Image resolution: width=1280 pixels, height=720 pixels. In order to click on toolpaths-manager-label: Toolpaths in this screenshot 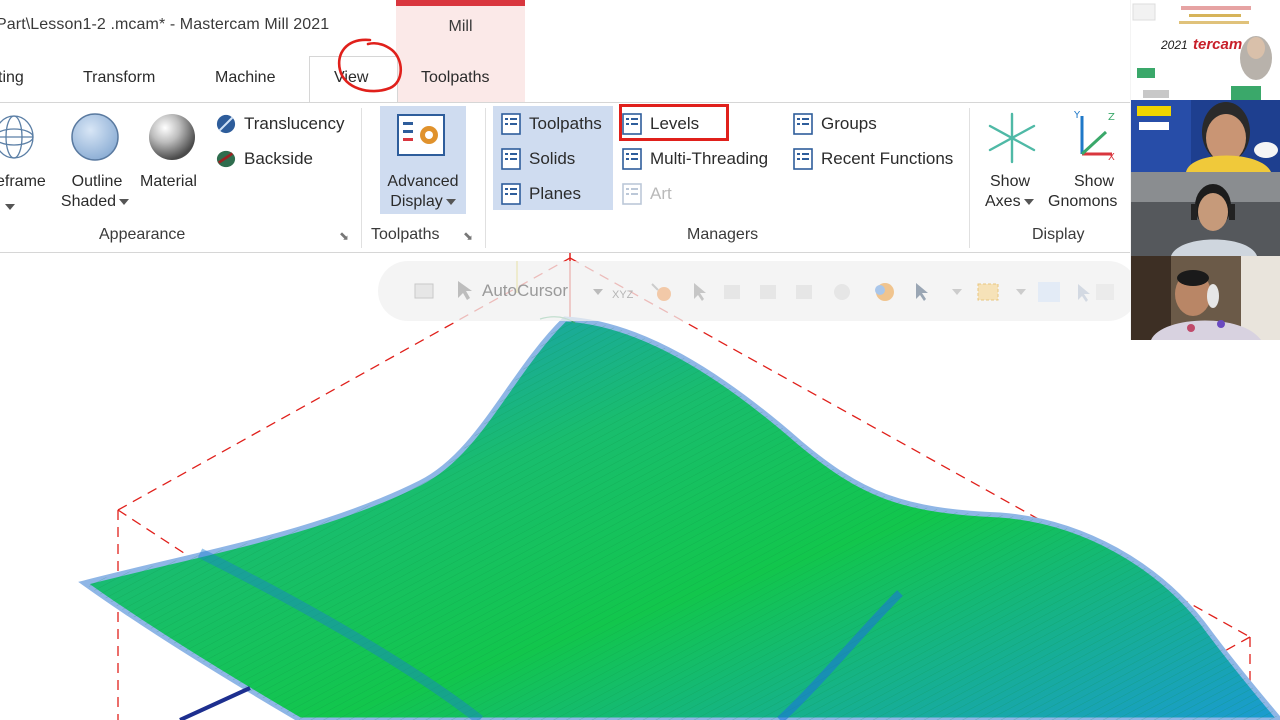, I will do `click(565, 123)`.